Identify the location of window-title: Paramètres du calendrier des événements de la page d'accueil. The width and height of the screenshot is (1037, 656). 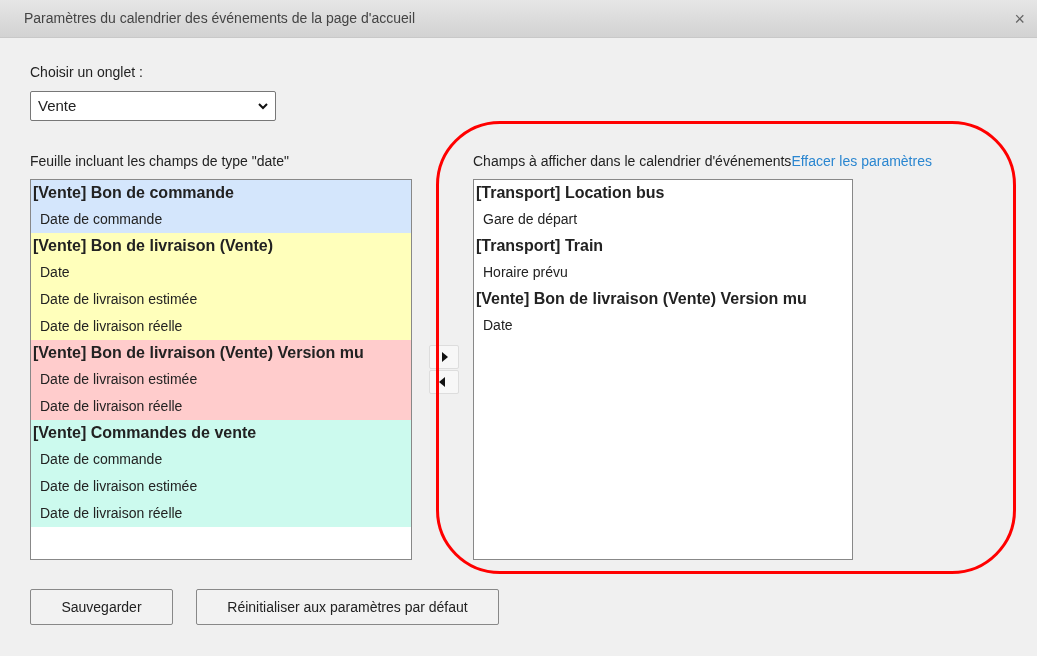
(219, 18).